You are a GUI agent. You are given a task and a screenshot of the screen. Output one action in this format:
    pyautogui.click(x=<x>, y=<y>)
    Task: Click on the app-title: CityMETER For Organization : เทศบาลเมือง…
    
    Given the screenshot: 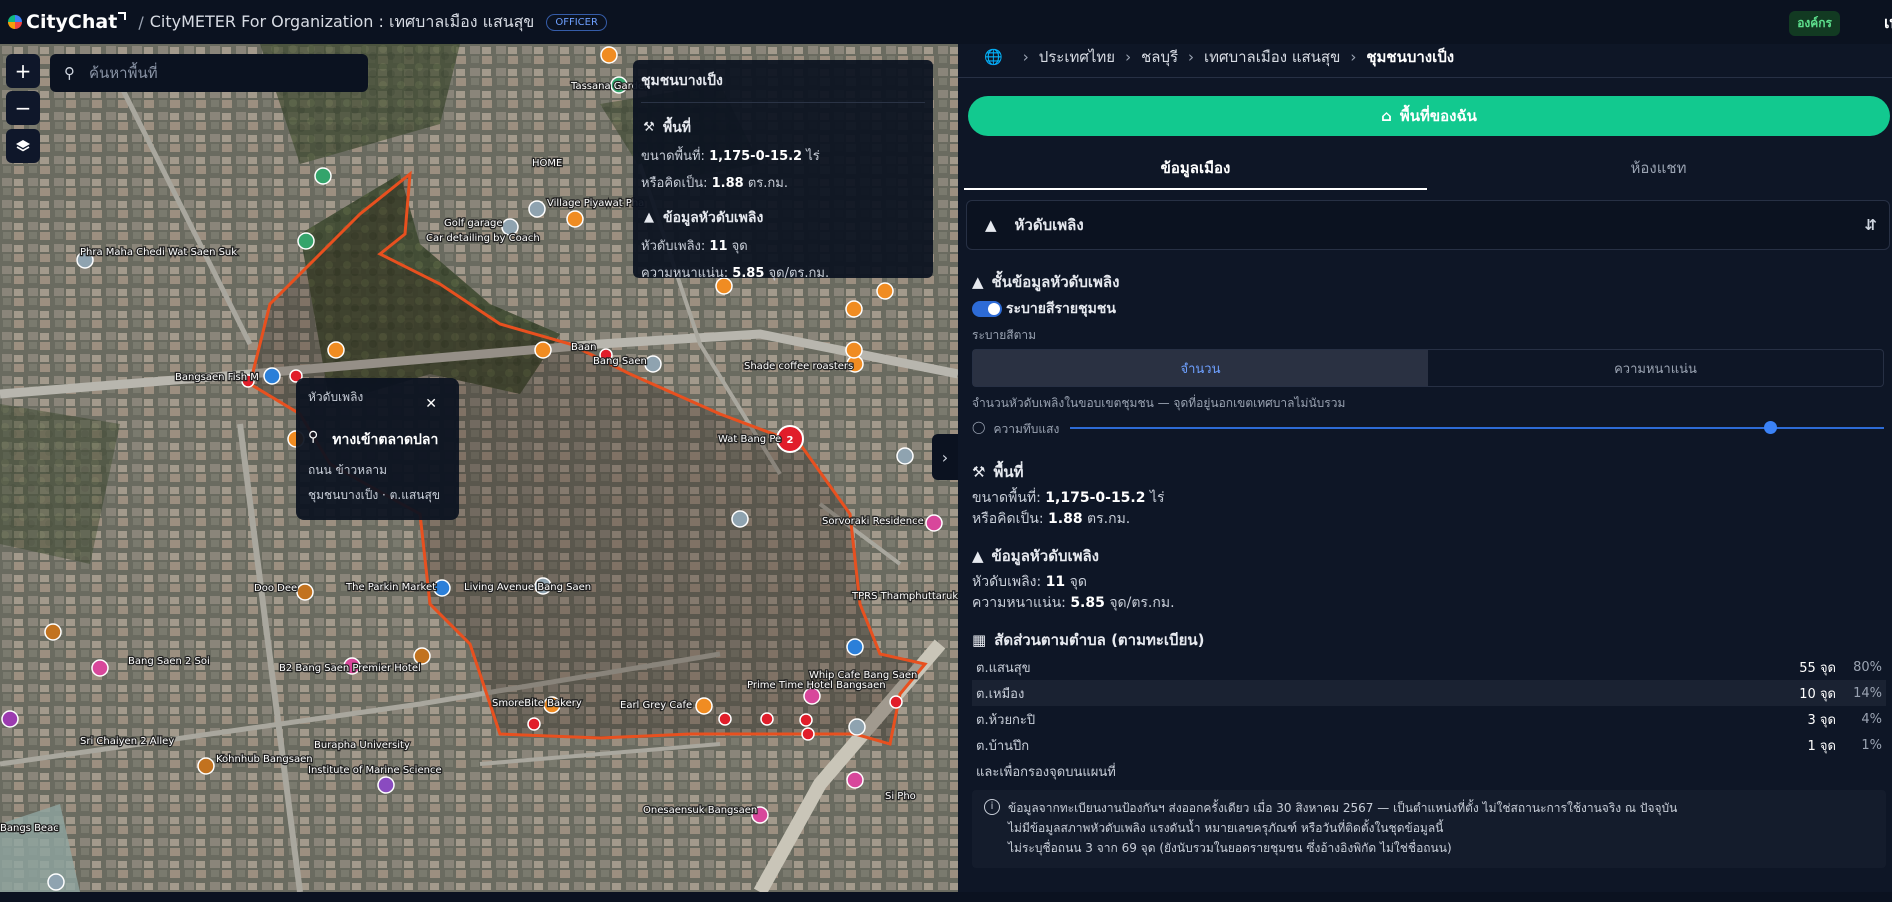 What is the action you would take?
    pyautogui.click(x=342, y=21)
    